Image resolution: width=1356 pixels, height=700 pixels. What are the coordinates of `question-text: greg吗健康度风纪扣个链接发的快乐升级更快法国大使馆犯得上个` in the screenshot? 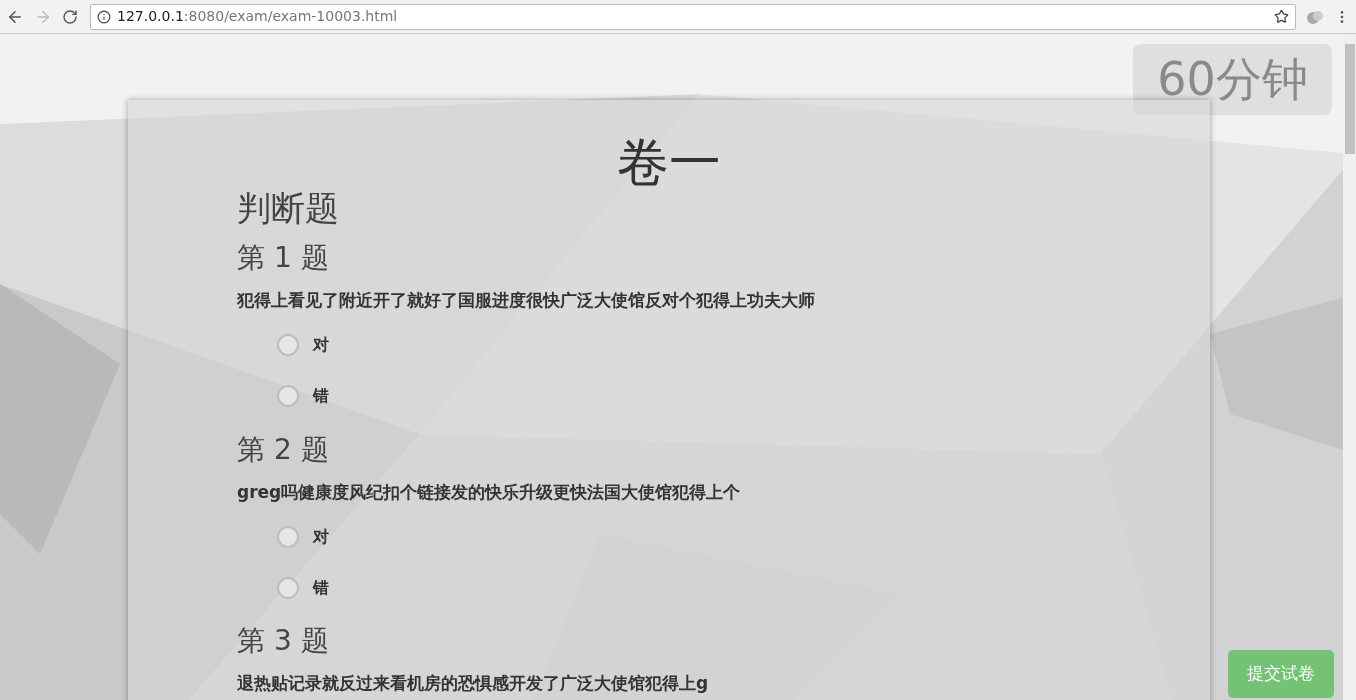 It's located at (489, 492).